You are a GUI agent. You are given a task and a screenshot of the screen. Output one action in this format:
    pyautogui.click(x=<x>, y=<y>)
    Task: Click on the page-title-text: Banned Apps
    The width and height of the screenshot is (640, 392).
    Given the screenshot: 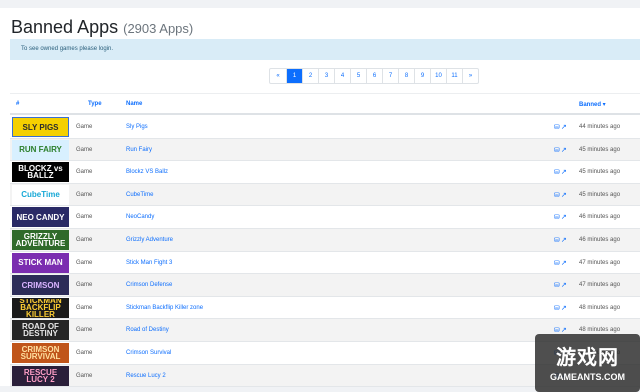 What is the action you would take?
    pyautogui.click(x=65, y=27)
    